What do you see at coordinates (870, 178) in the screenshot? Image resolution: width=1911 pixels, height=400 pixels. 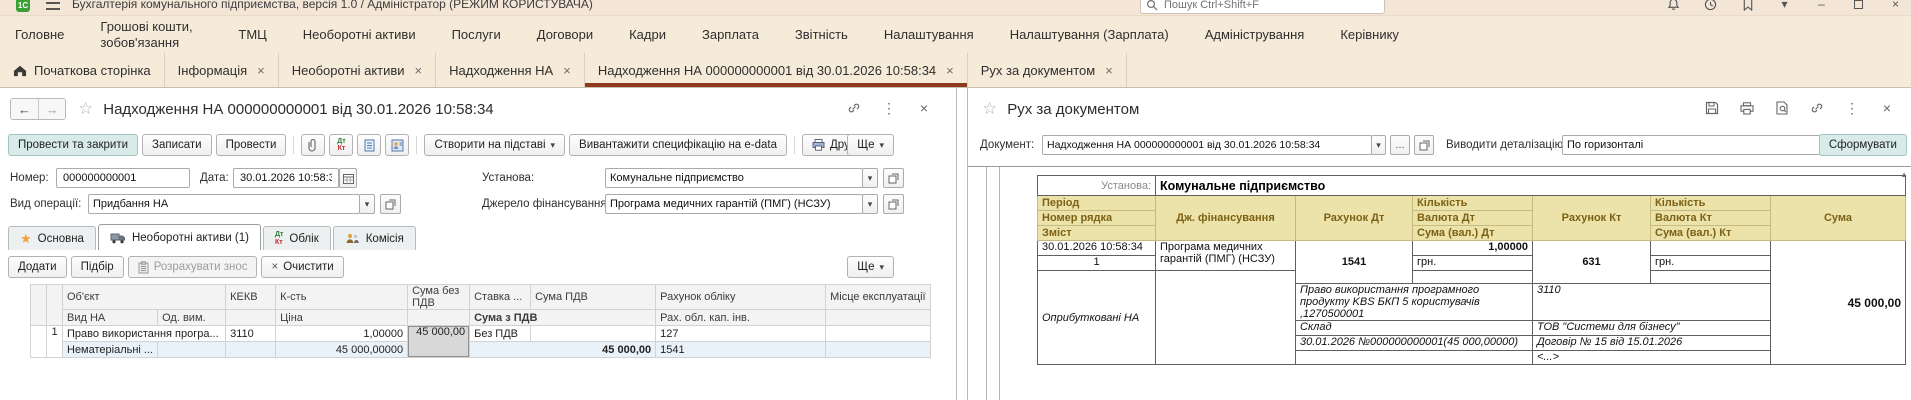 I see `organization-dropdown-icon: ▾` at bounding box center [870, 178].